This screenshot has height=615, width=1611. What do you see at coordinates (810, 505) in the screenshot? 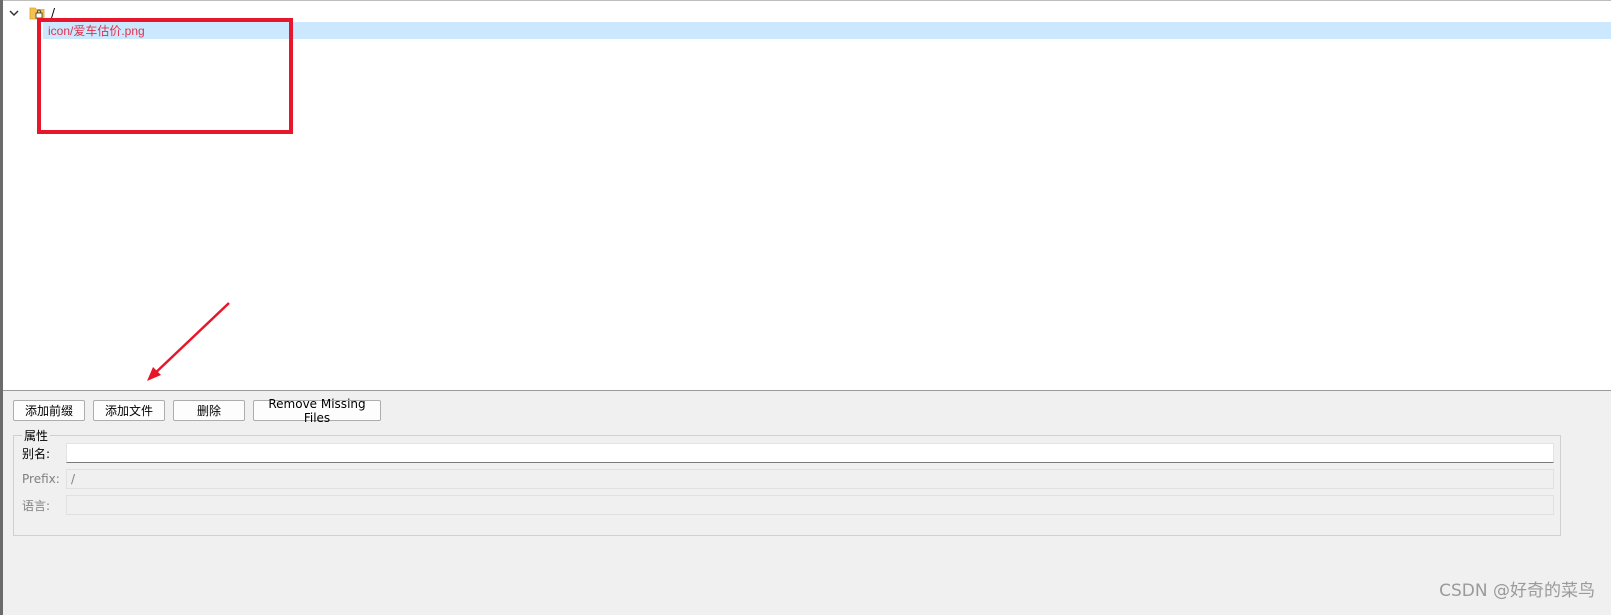
I see `language-input` at bounding box center [810, 505].